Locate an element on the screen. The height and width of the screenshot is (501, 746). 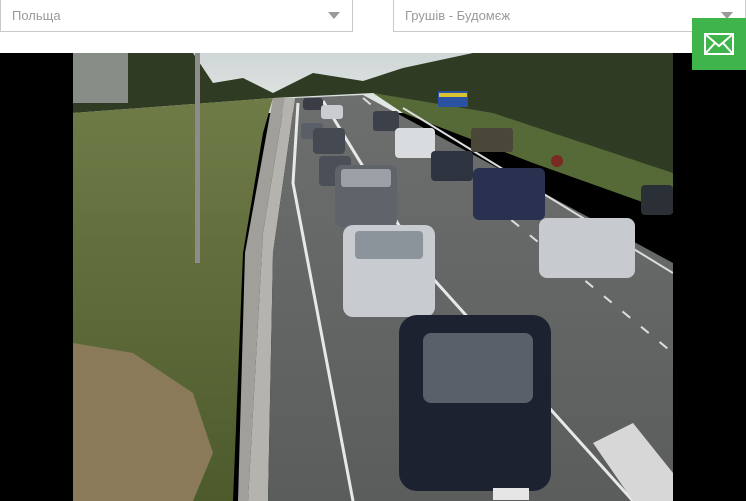
country-select-value: Польща is located at coordinates (36, 15).